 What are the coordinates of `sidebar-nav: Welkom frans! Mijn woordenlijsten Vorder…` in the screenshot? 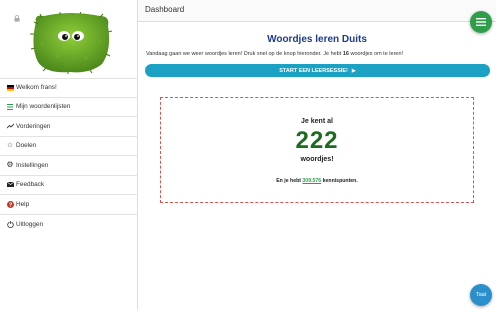 It's located at (69, 156).